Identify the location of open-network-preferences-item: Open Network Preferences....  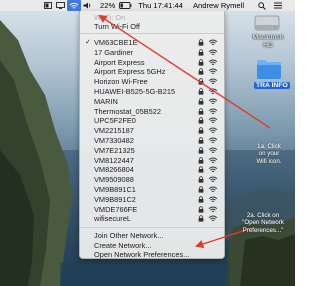
(152, 254).